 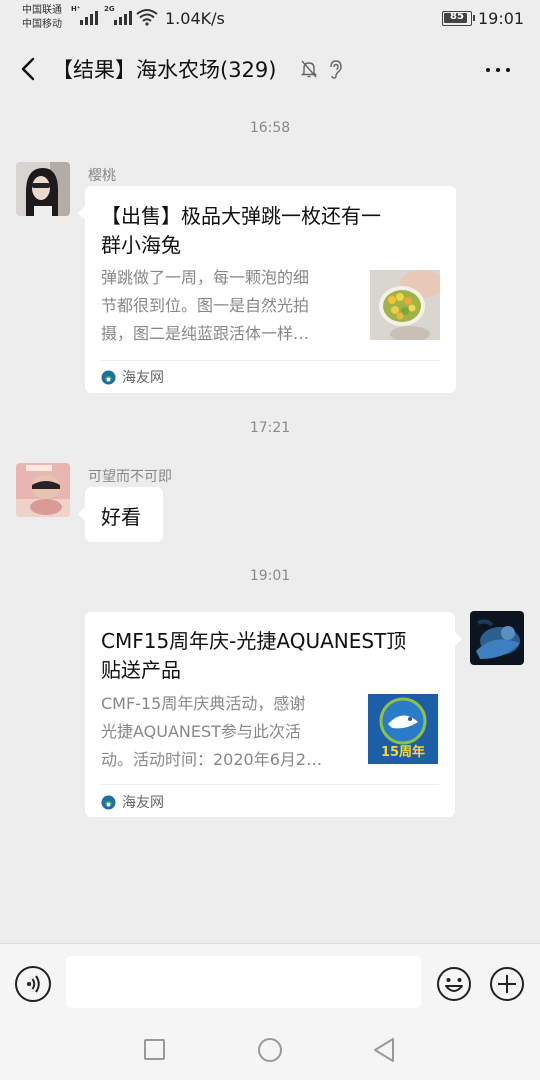 What do you see at coordinates (403, 752) in the screenshot?
I see `thumbnail-badge-text: 15周年` at bounding box center [403, 752].